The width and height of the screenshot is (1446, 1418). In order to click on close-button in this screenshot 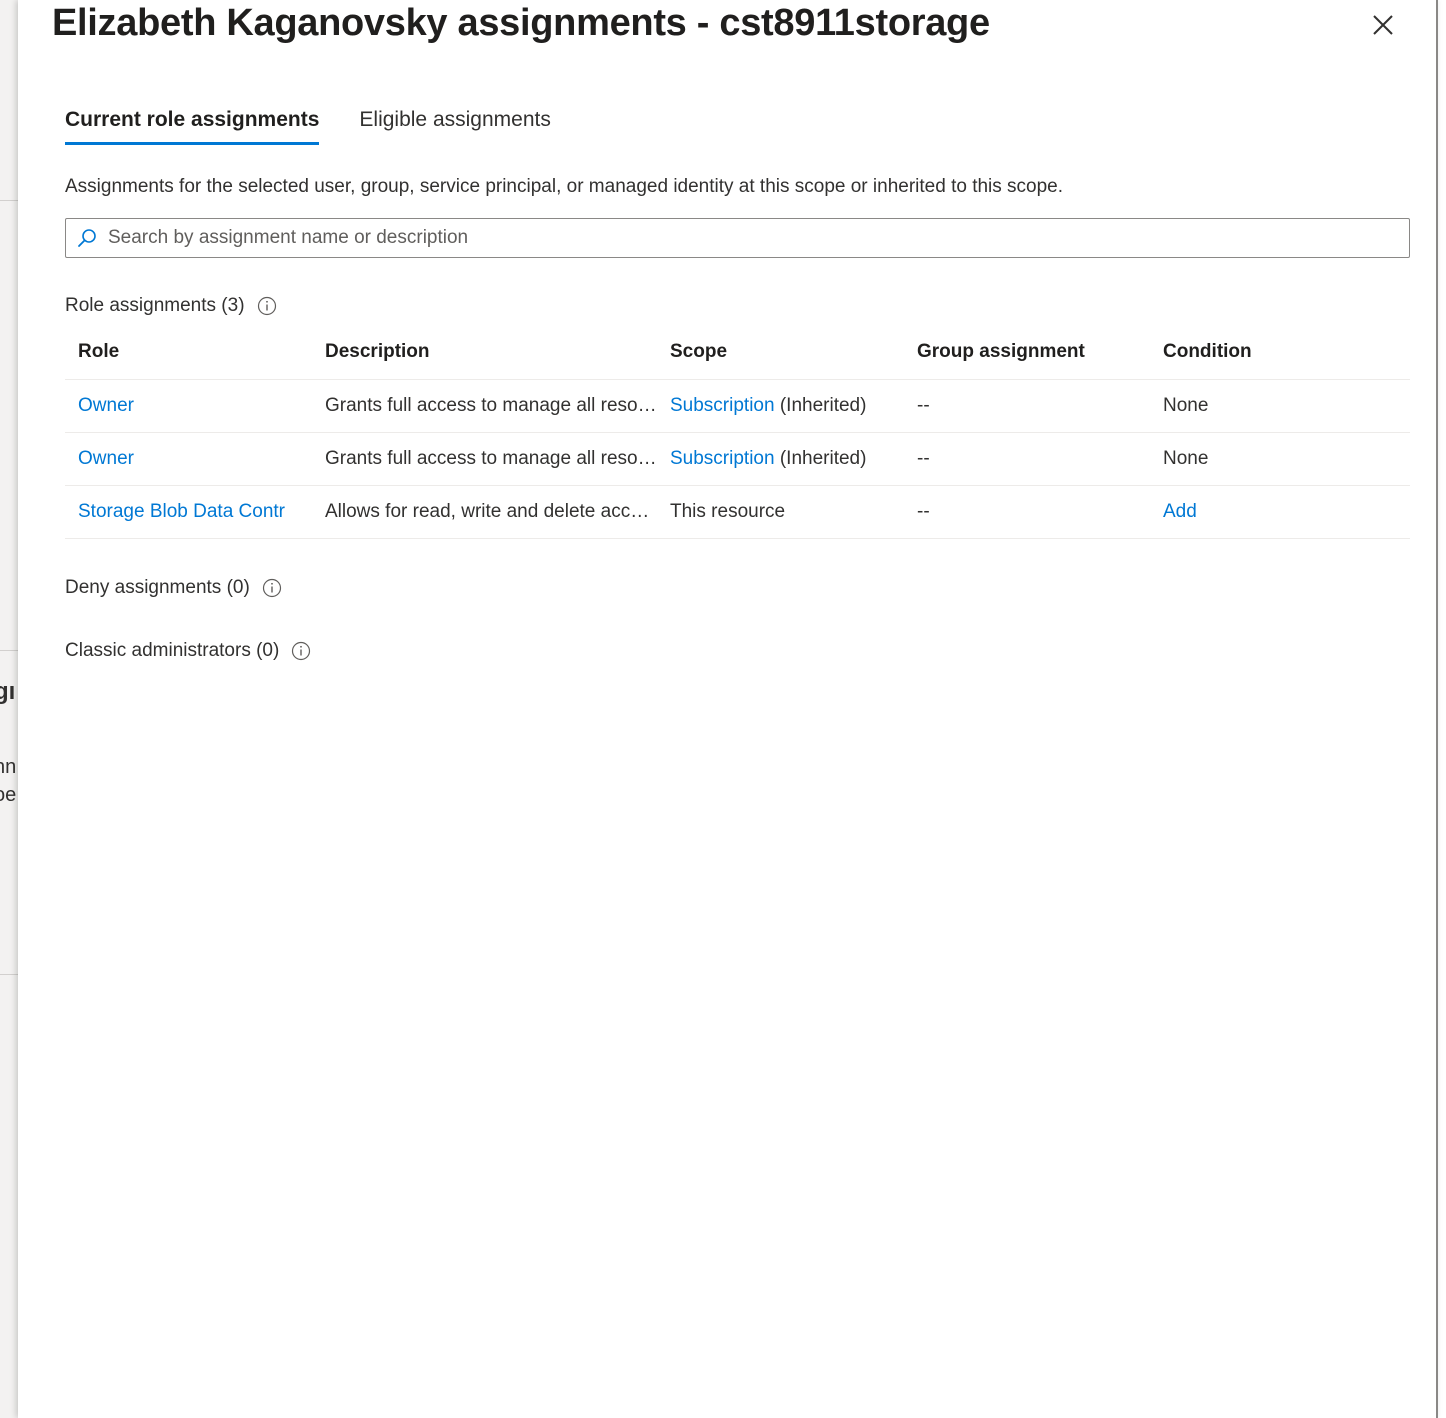, I will do `click(1383, 25)`.